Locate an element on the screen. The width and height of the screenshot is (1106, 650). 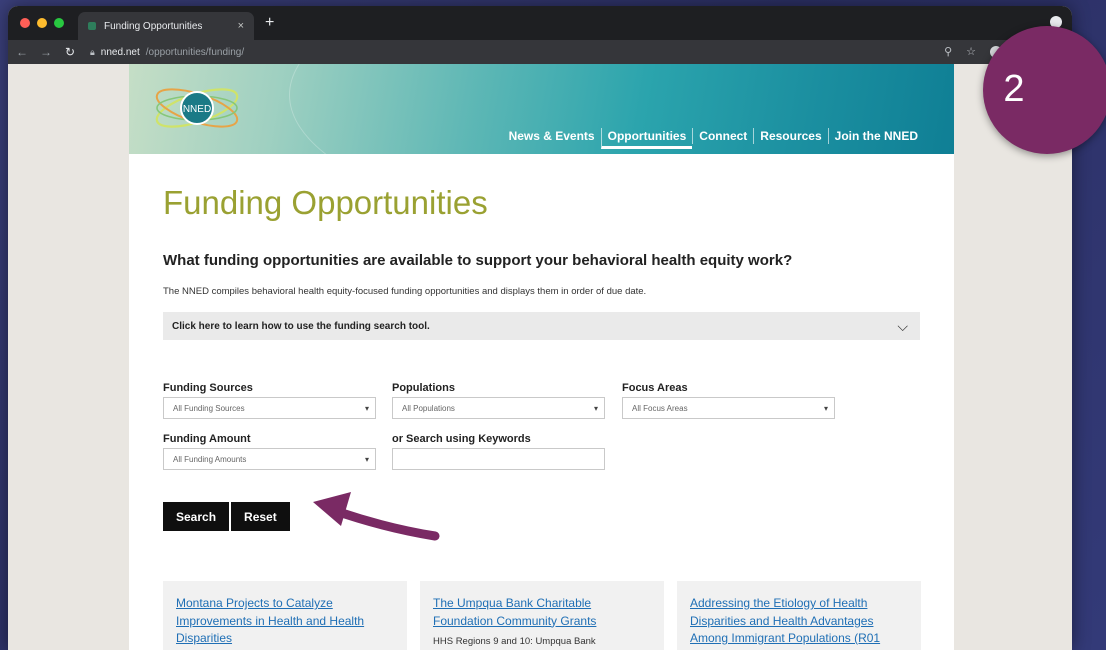
funding-amount-field: Funding Amount All Funding Amounts ▾ is located at coordinates (269, 451).